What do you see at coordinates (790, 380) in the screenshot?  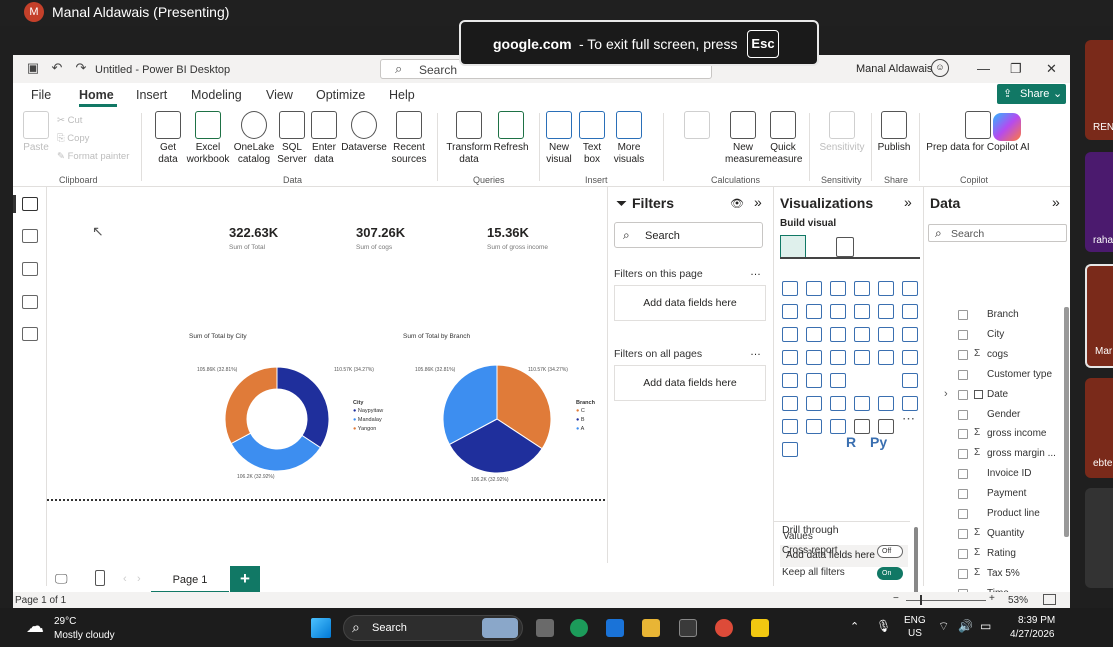 I see `multi-row-card-visual-icon` at bounding box center [790, 380].